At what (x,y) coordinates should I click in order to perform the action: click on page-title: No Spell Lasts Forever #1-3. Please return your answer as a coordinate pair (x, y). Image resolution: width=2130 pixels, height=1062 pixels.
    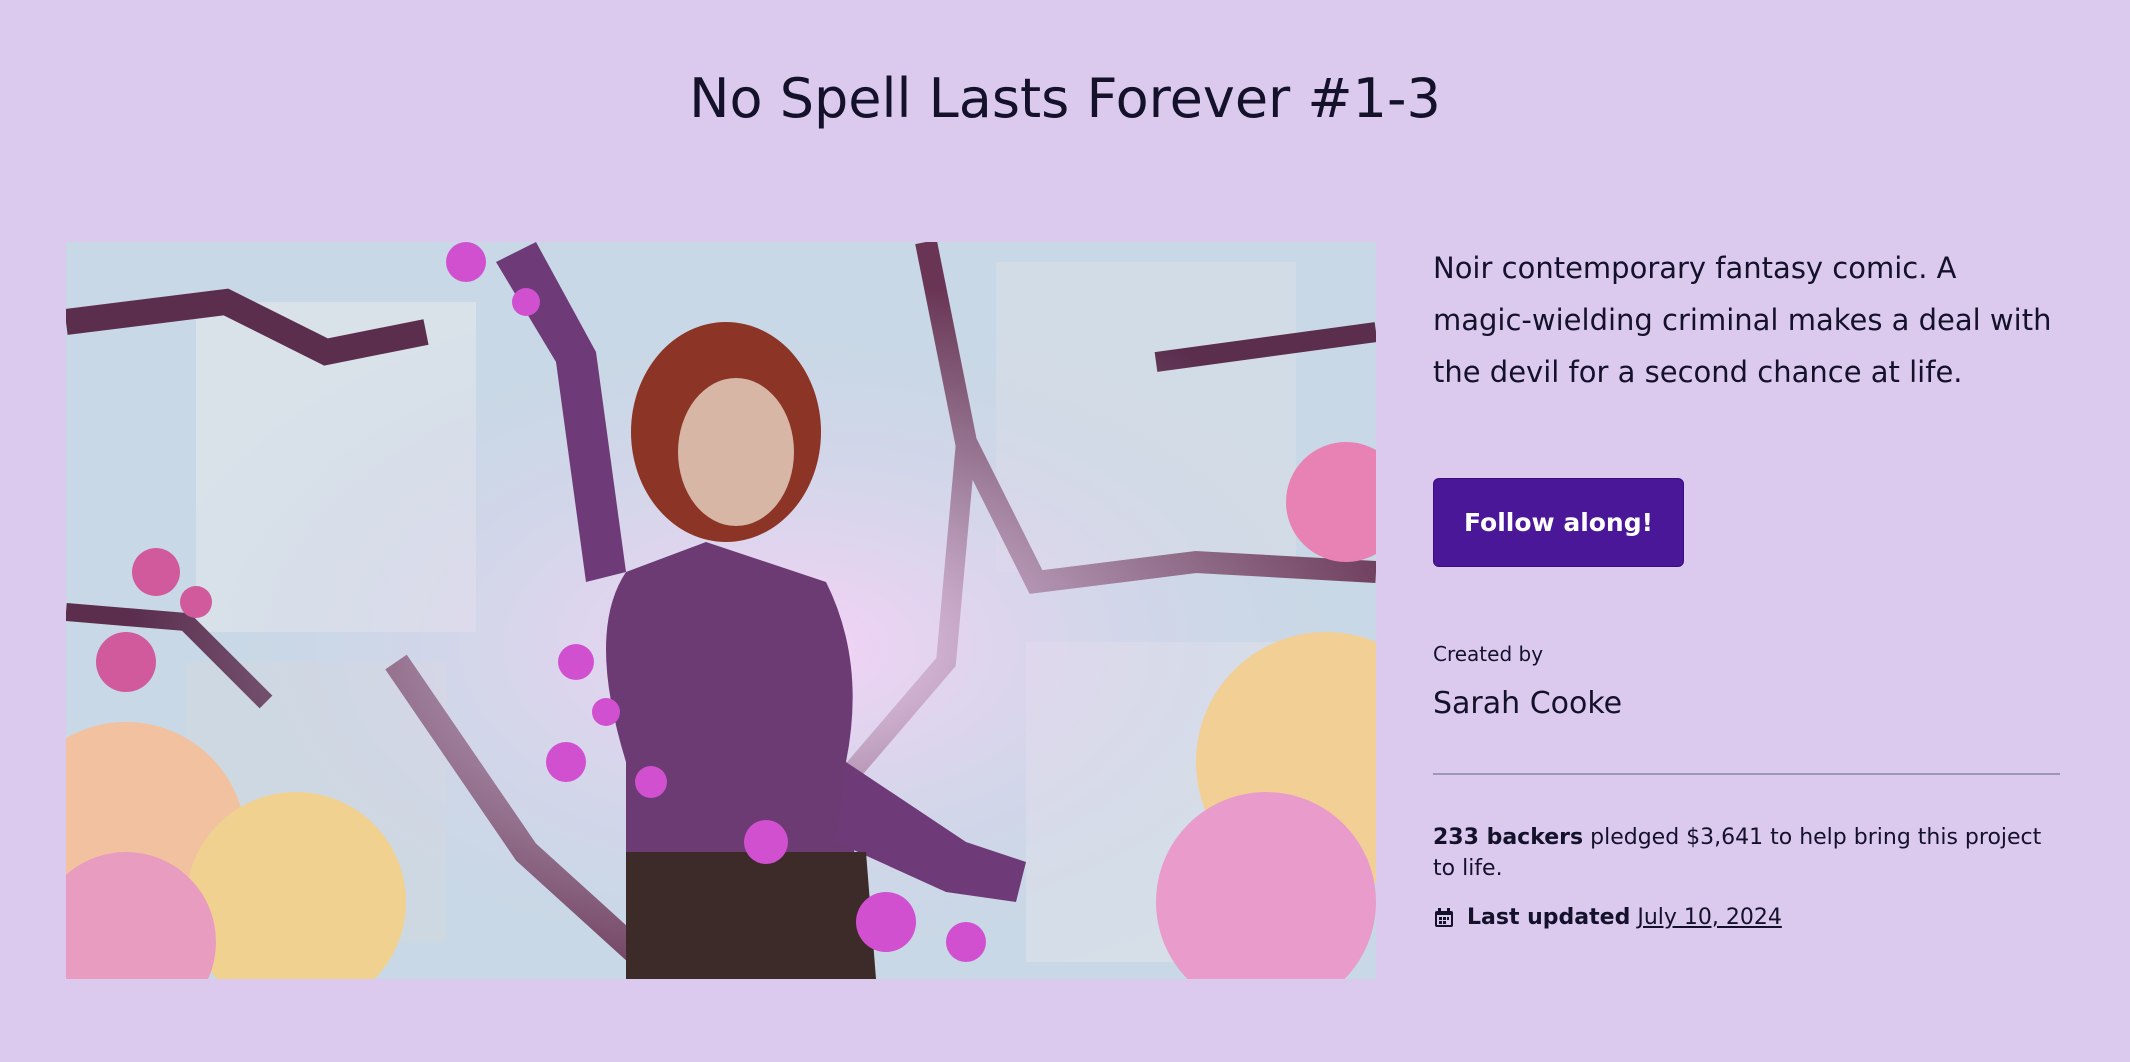
    Looking at the image, I should click on (1065, 98).